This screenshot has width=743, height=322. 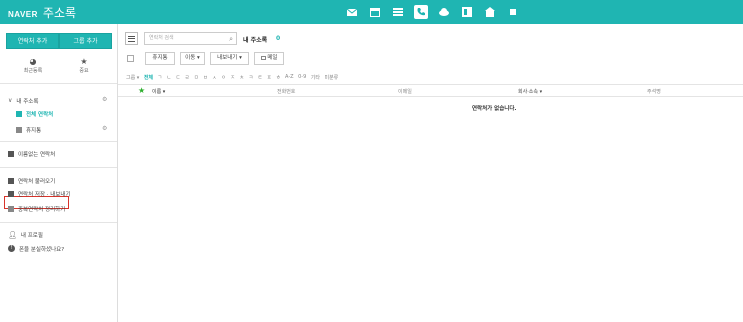 I want to click on naver-logo: NAVER, so click(x=23, y=14).